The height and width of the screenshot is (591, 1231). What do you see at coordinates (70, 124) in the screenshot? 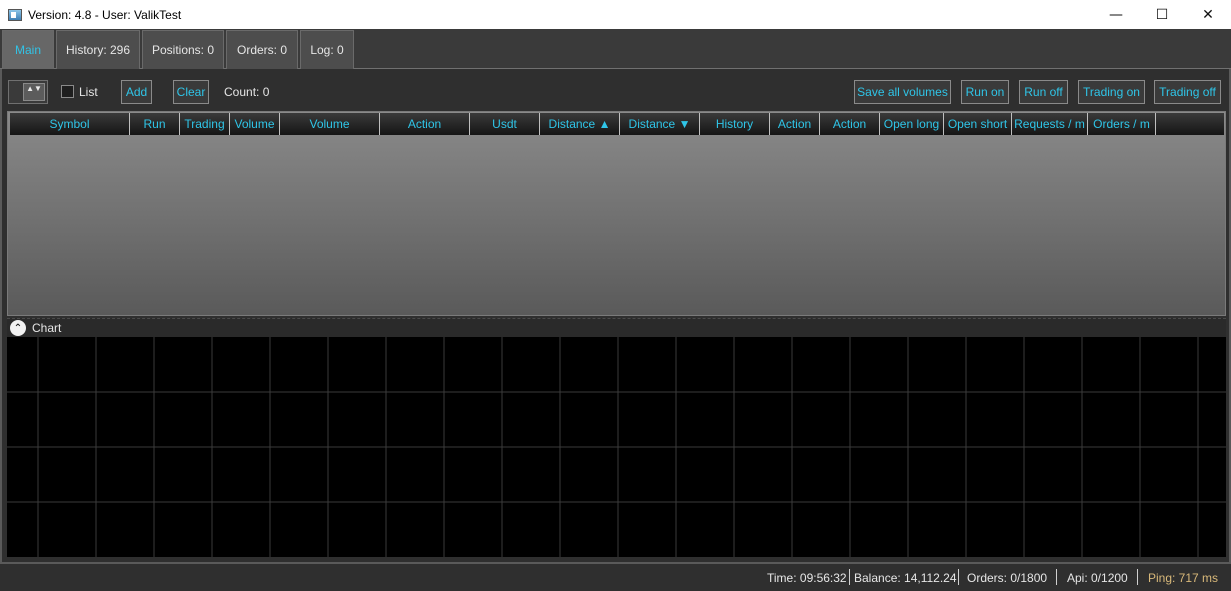
I see `col-symbol: Symbol` at bounding box center [70, 124].